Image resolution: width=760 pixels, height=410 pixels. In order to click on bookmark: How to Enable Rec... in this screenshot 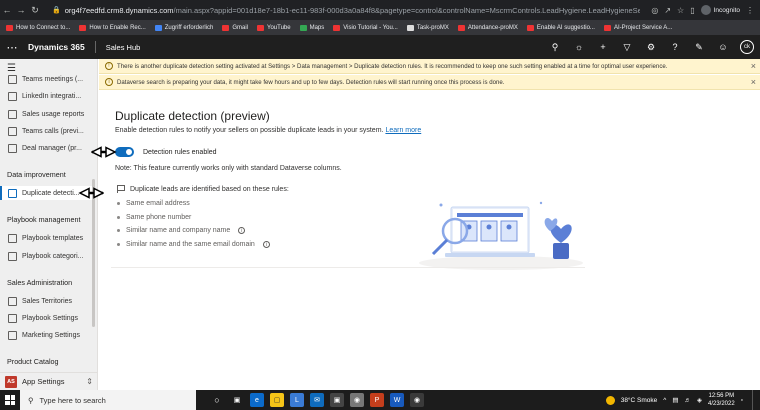, I will do `click(112, 27)`.